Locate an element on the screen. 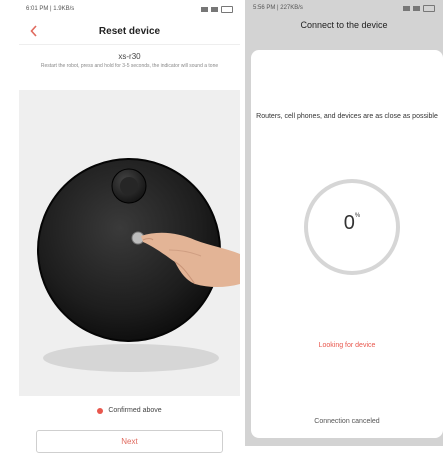  search-status: Looking for device is located at coordinates (347, 345).